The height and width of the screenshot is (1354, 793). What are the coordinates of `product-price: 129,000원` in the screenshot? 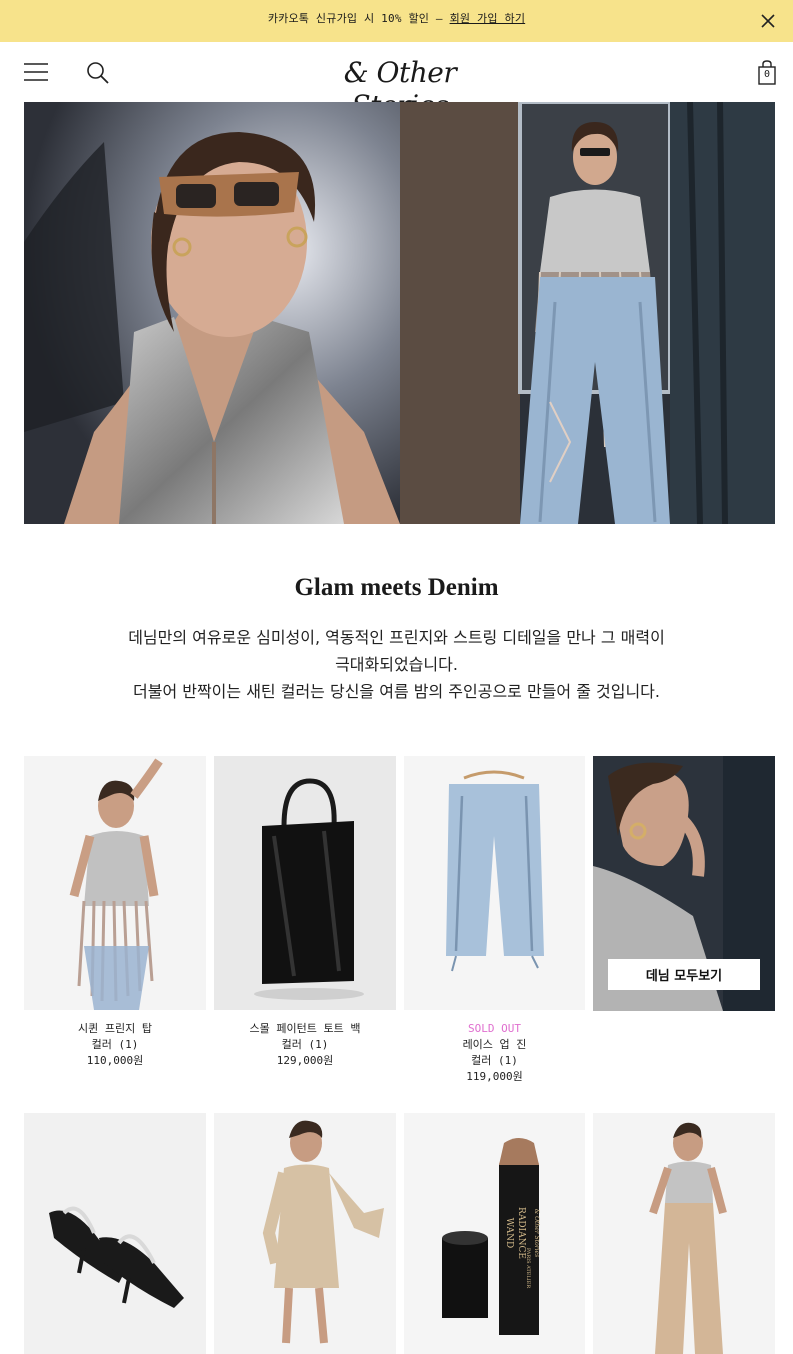 It's located at (305, 1060).